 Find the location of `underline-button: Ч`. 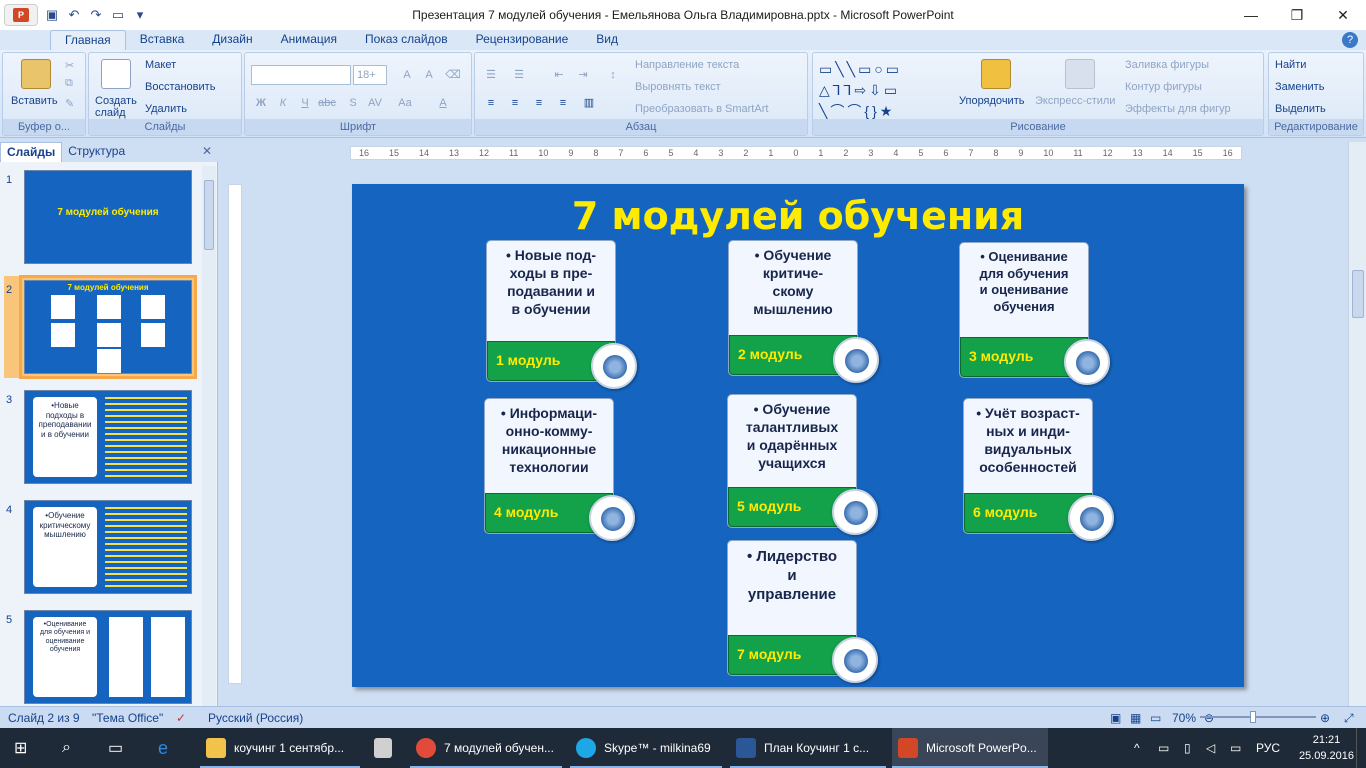

underline-button: Ч is located at coordinates (305, 102).